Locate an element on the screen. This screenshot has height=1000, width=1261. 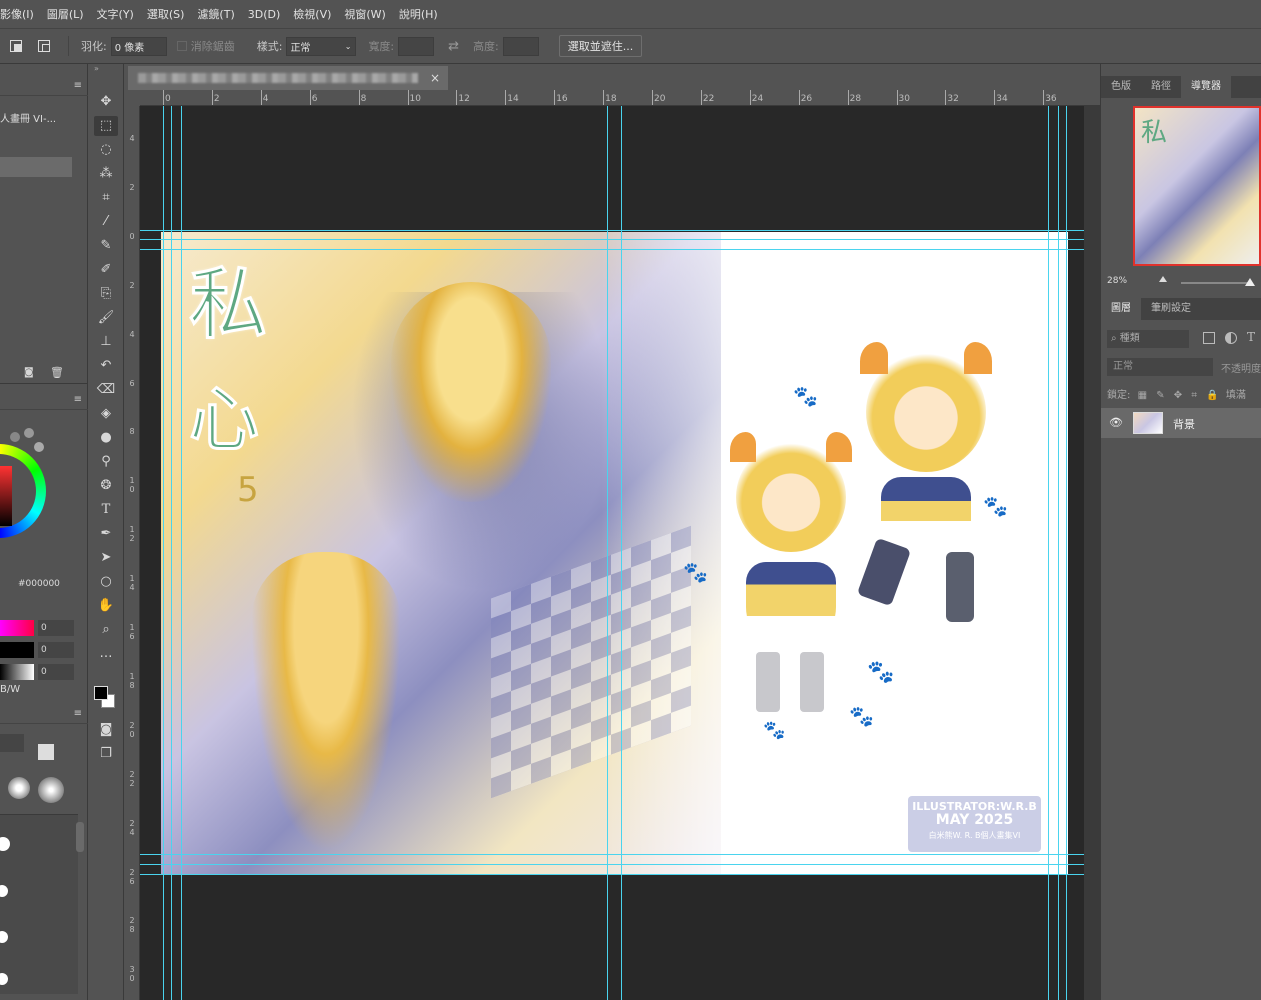
navigator-thumbnail: 私 is located at coordinates (1197, 186).